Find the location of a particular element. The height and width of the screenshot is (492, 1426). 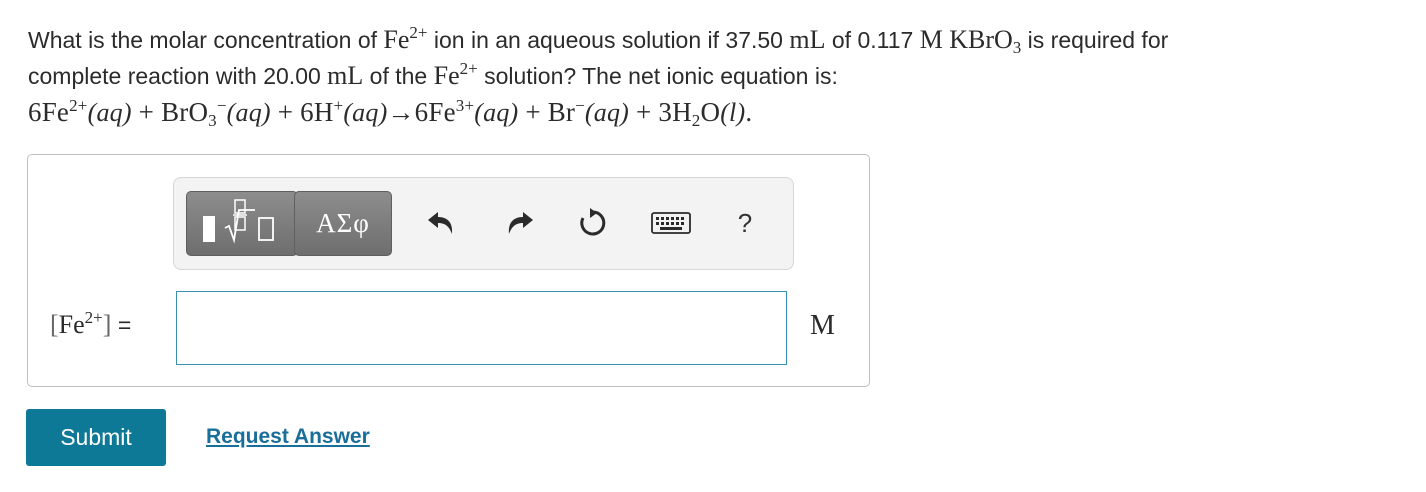

templates-button is located at coordinates (242, 223).